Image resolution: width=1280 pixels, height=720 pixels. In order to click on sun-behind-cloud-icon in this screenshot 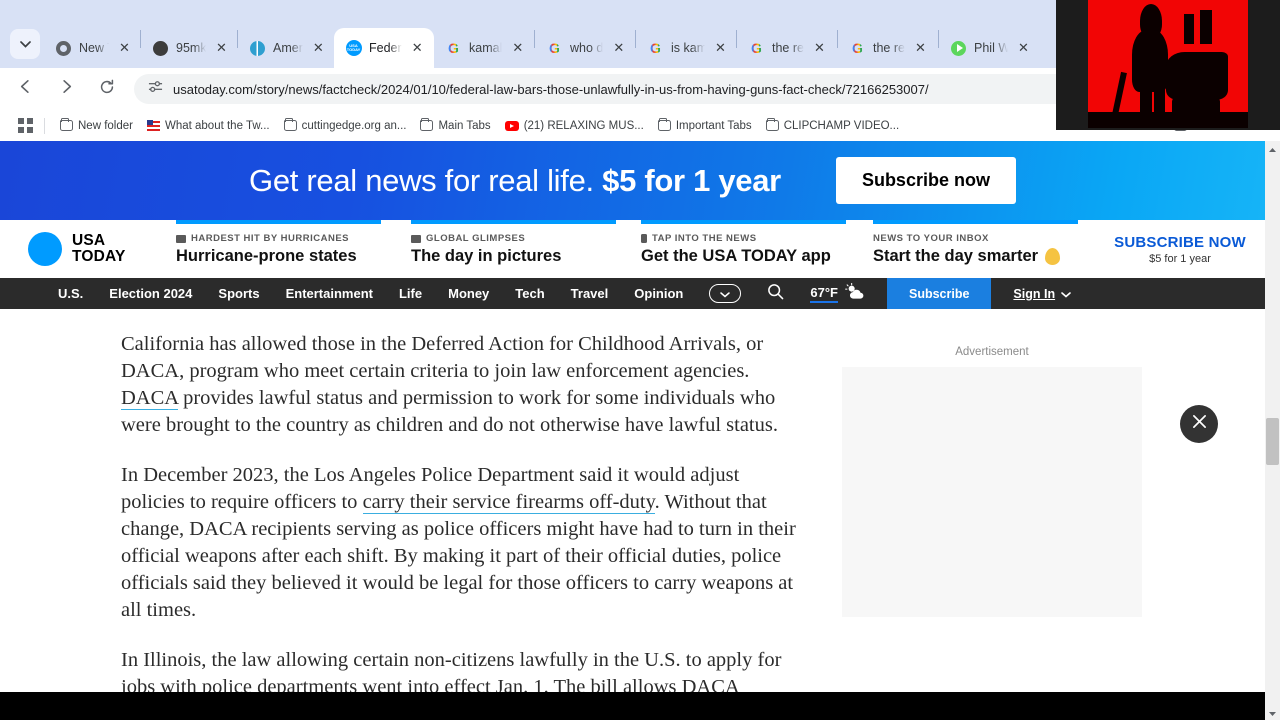, I will do `click(854, 293)`.